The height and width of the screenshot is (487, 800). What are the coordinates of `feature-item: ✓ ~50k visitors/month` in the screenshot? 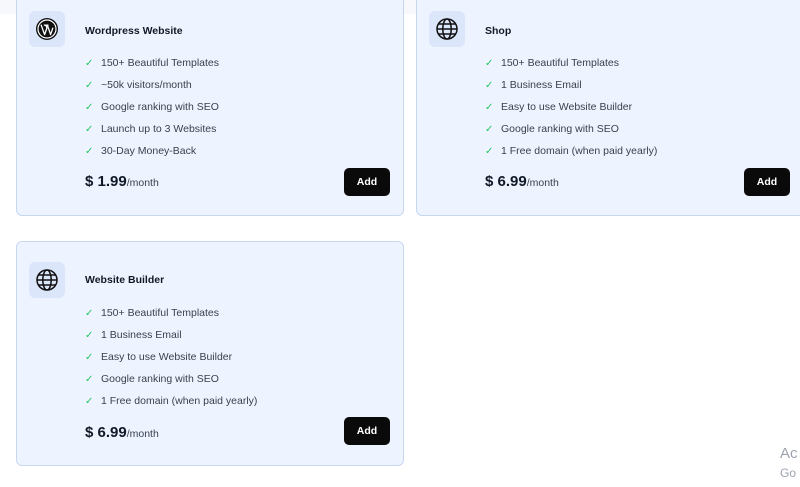 It's located at (138, 85).